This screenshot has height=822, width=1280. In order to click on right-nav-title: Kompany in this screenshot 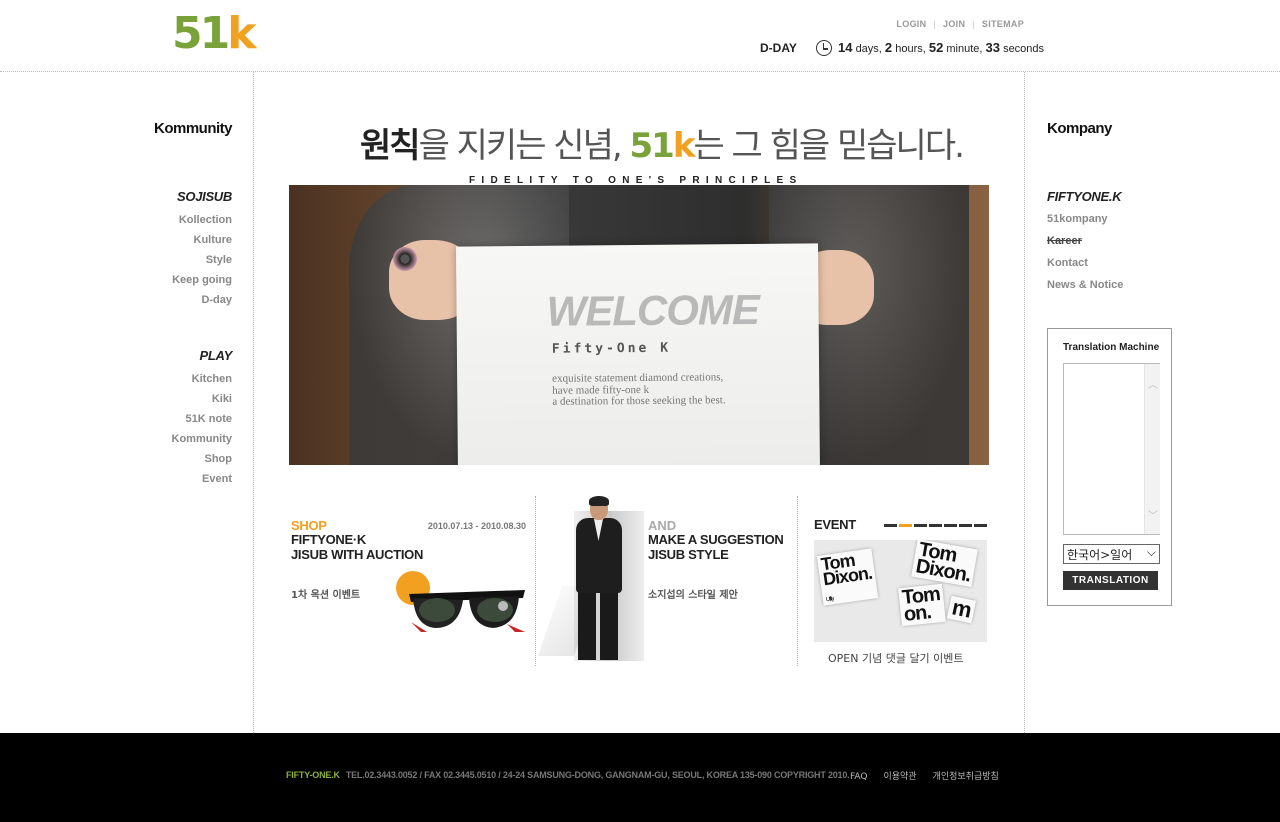, I will do `click(1079, 128)`.